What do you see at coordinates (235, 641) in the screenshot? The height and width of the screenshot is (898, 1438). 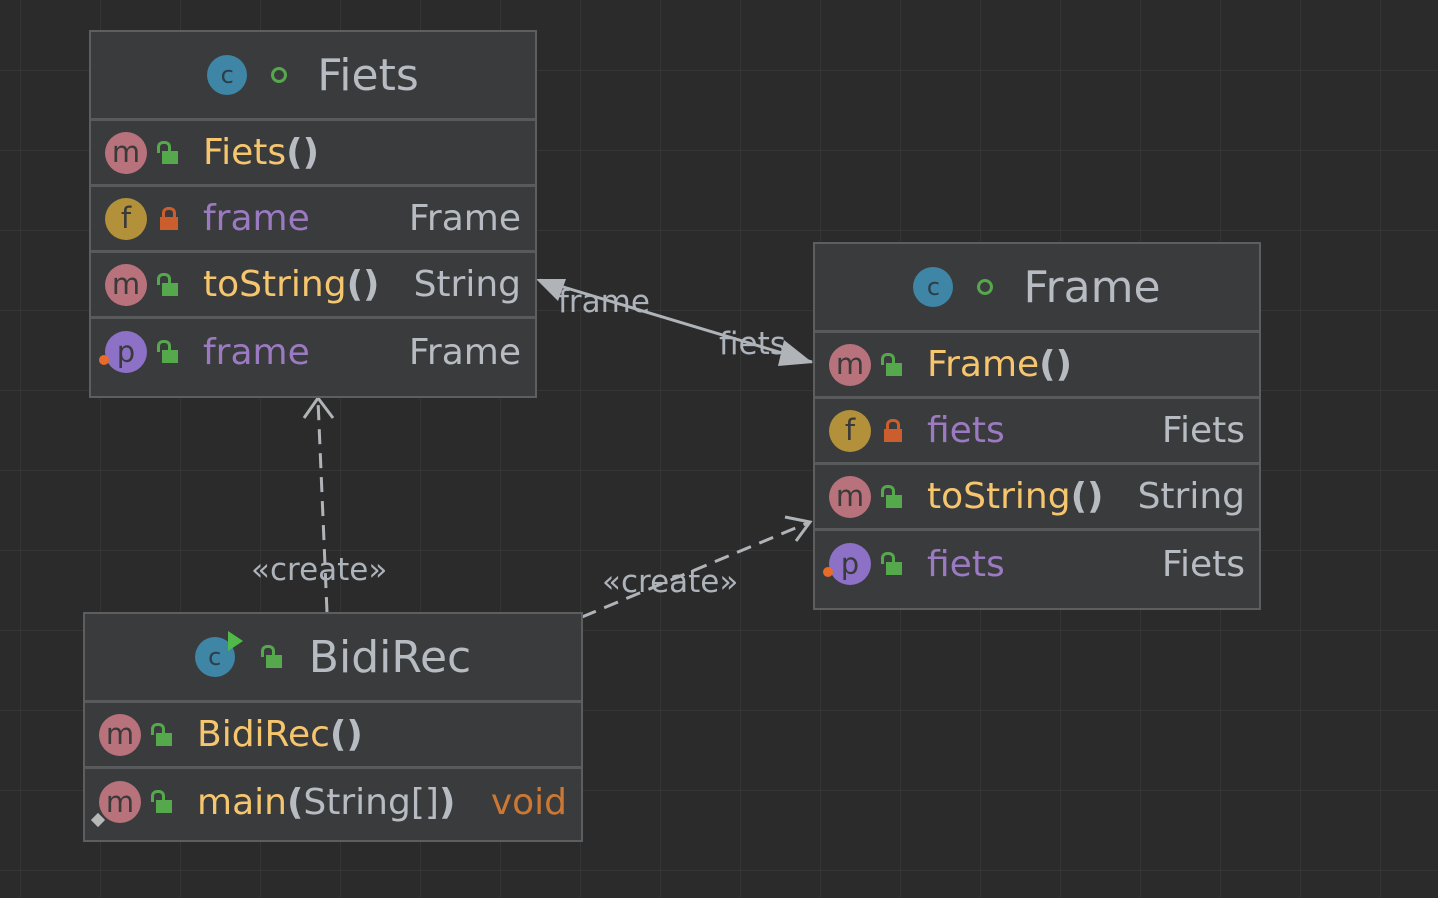 I see `run-triangle-icon` at bounding box center [235, 641].